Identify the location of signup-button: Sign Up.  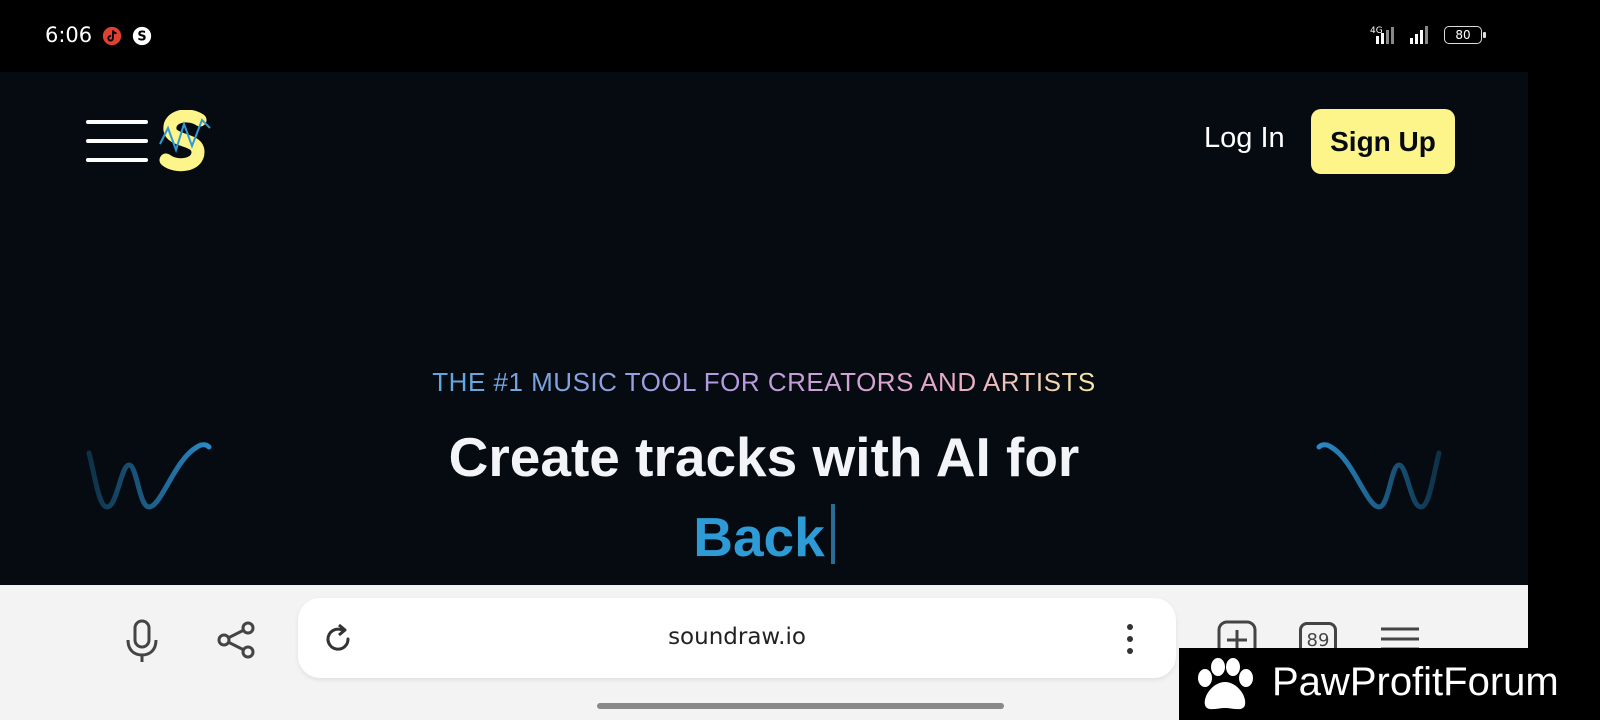
(1383, 141).